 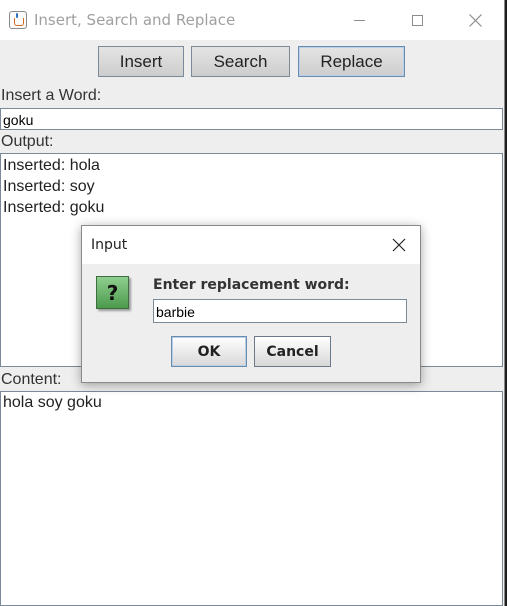 I want to click on minimize-icon, so click(x=359, y=20).